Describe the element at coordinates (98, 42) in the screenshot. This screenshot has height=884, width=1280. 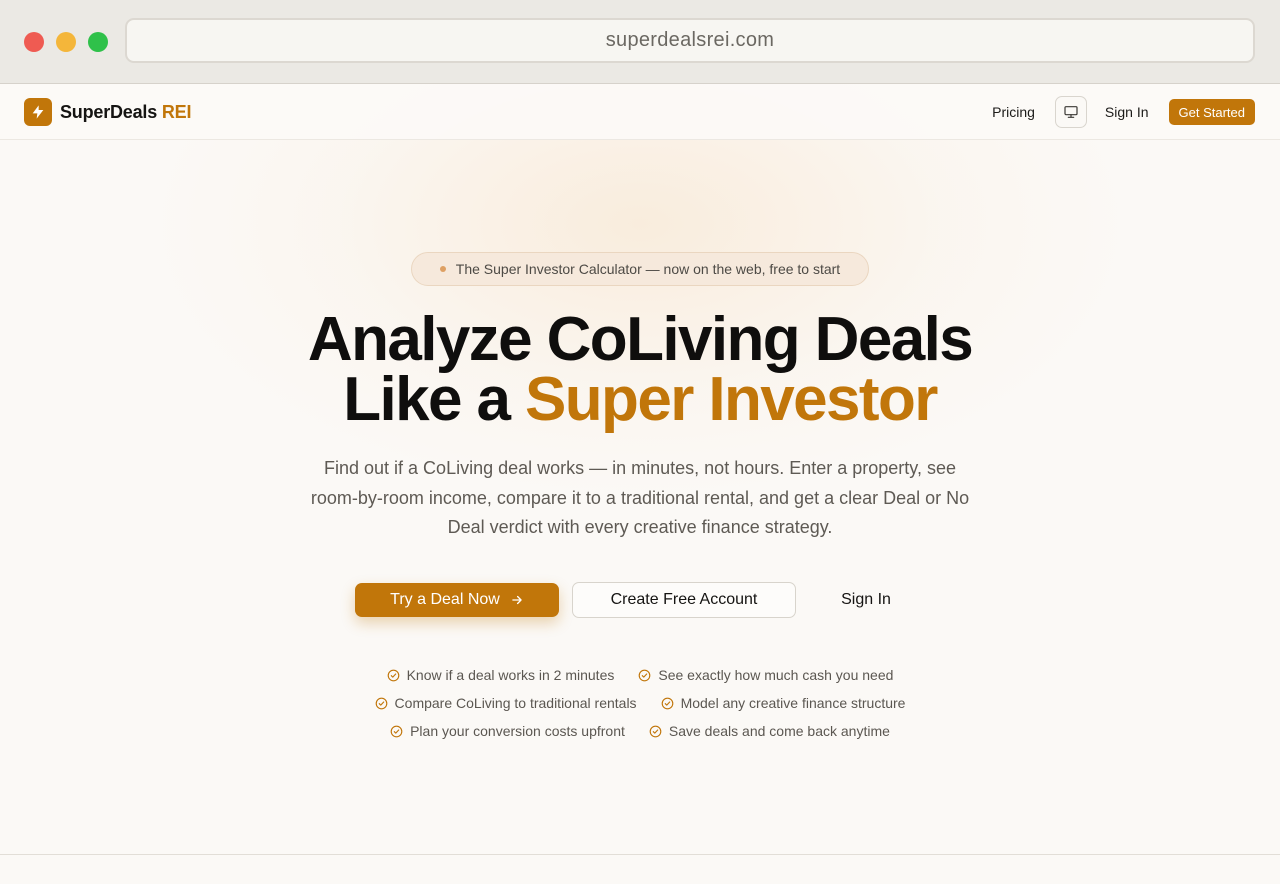
I see `window-maximize-button` at that location.